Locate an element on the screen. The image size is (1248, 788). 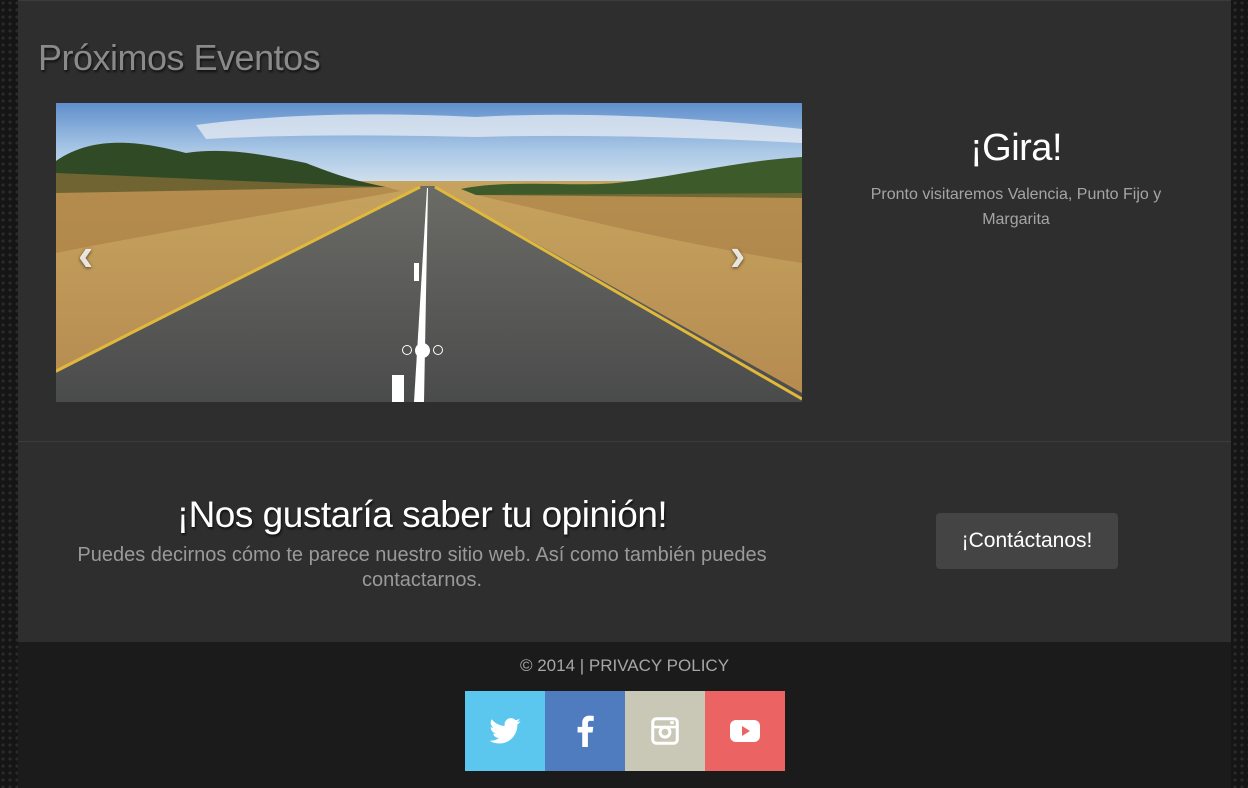
twitter-icon is located at coordinates (505, 731).